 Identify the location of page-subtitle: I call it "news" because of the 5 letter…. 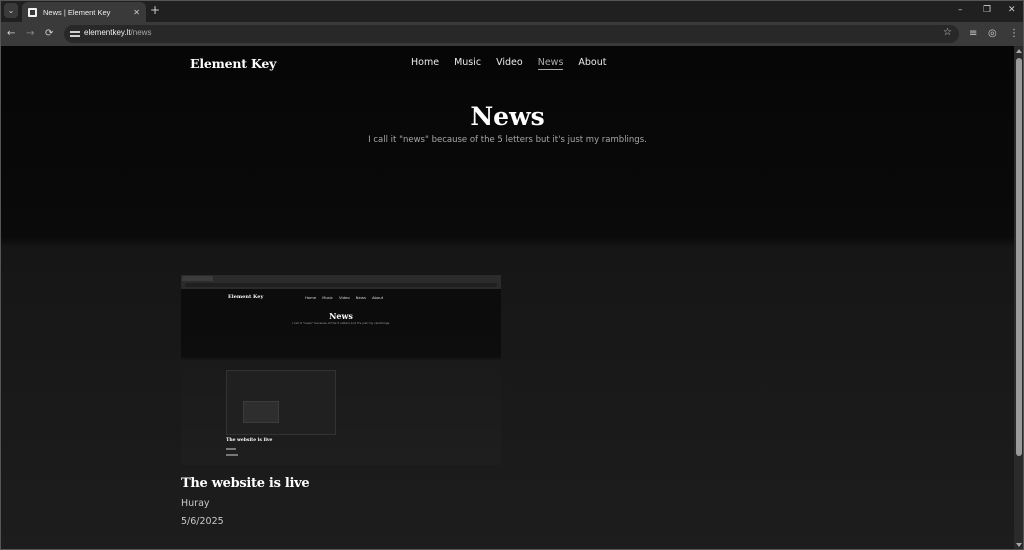
(507, 140).